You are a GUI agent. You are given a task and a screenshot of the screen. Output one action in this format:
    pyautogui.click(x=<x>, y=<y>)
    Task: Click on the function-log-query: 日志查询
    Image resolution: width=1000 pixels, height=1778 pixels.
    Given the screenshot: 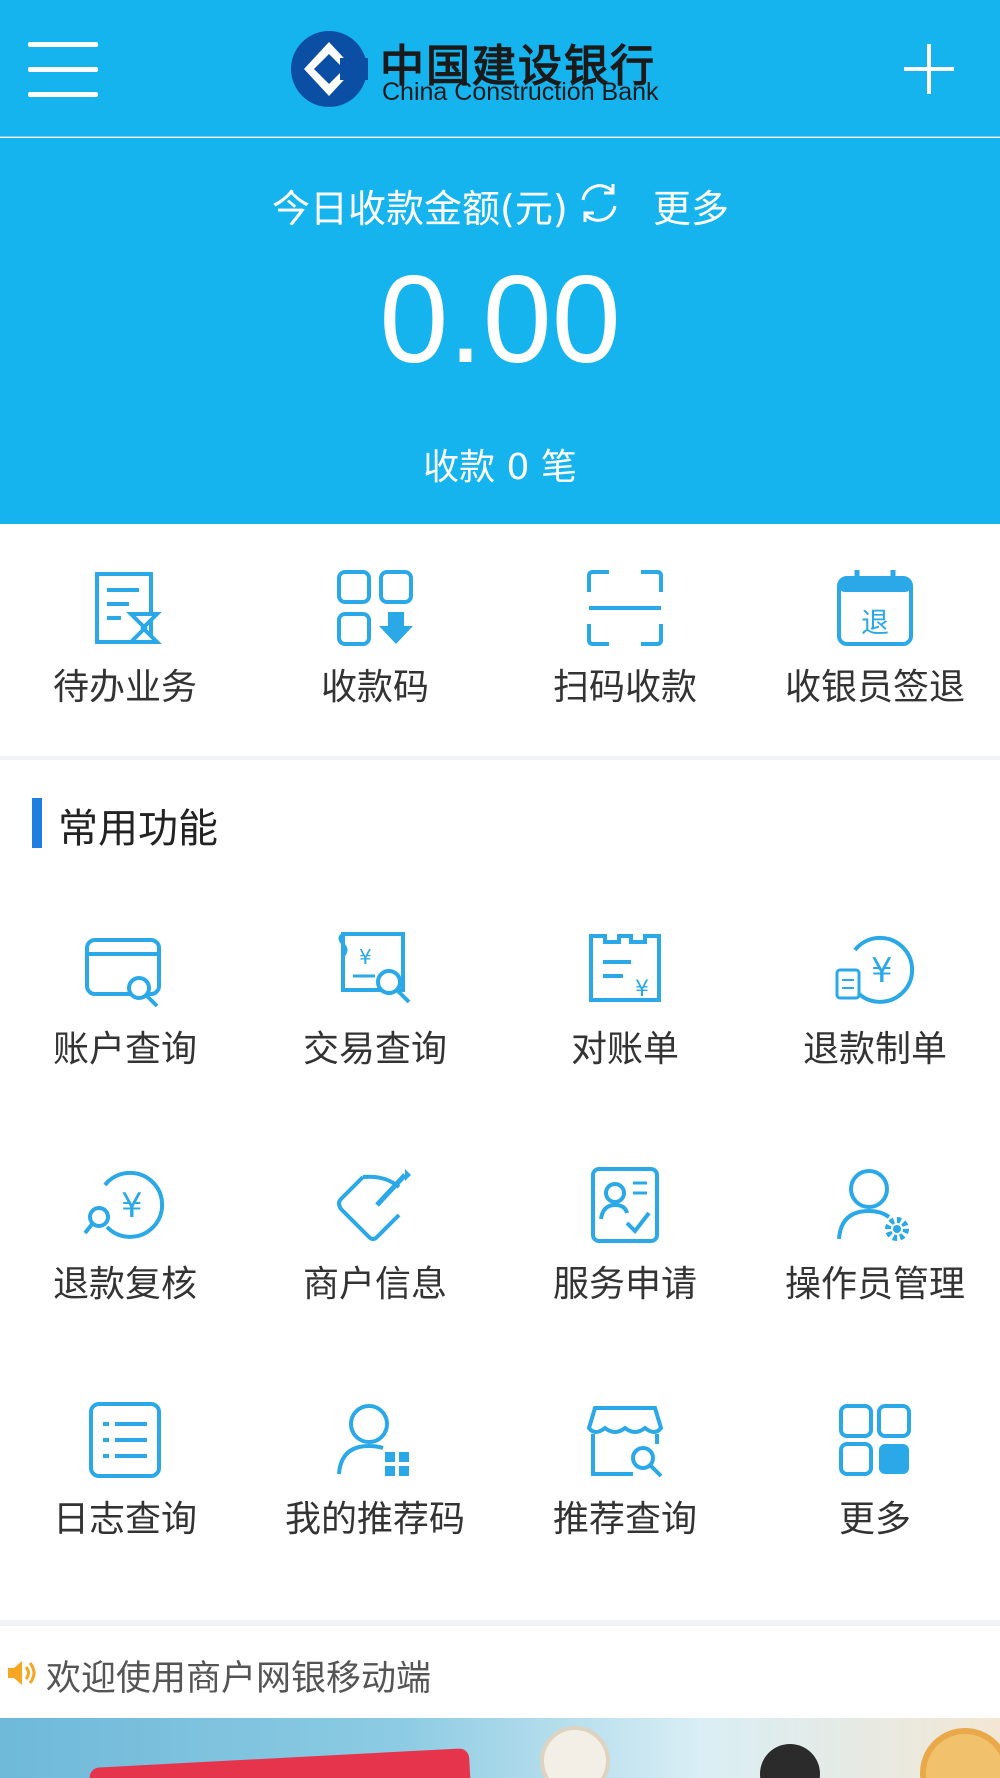 What is the action you would take?
    pyautogui.click(x=125, y=1471)
    